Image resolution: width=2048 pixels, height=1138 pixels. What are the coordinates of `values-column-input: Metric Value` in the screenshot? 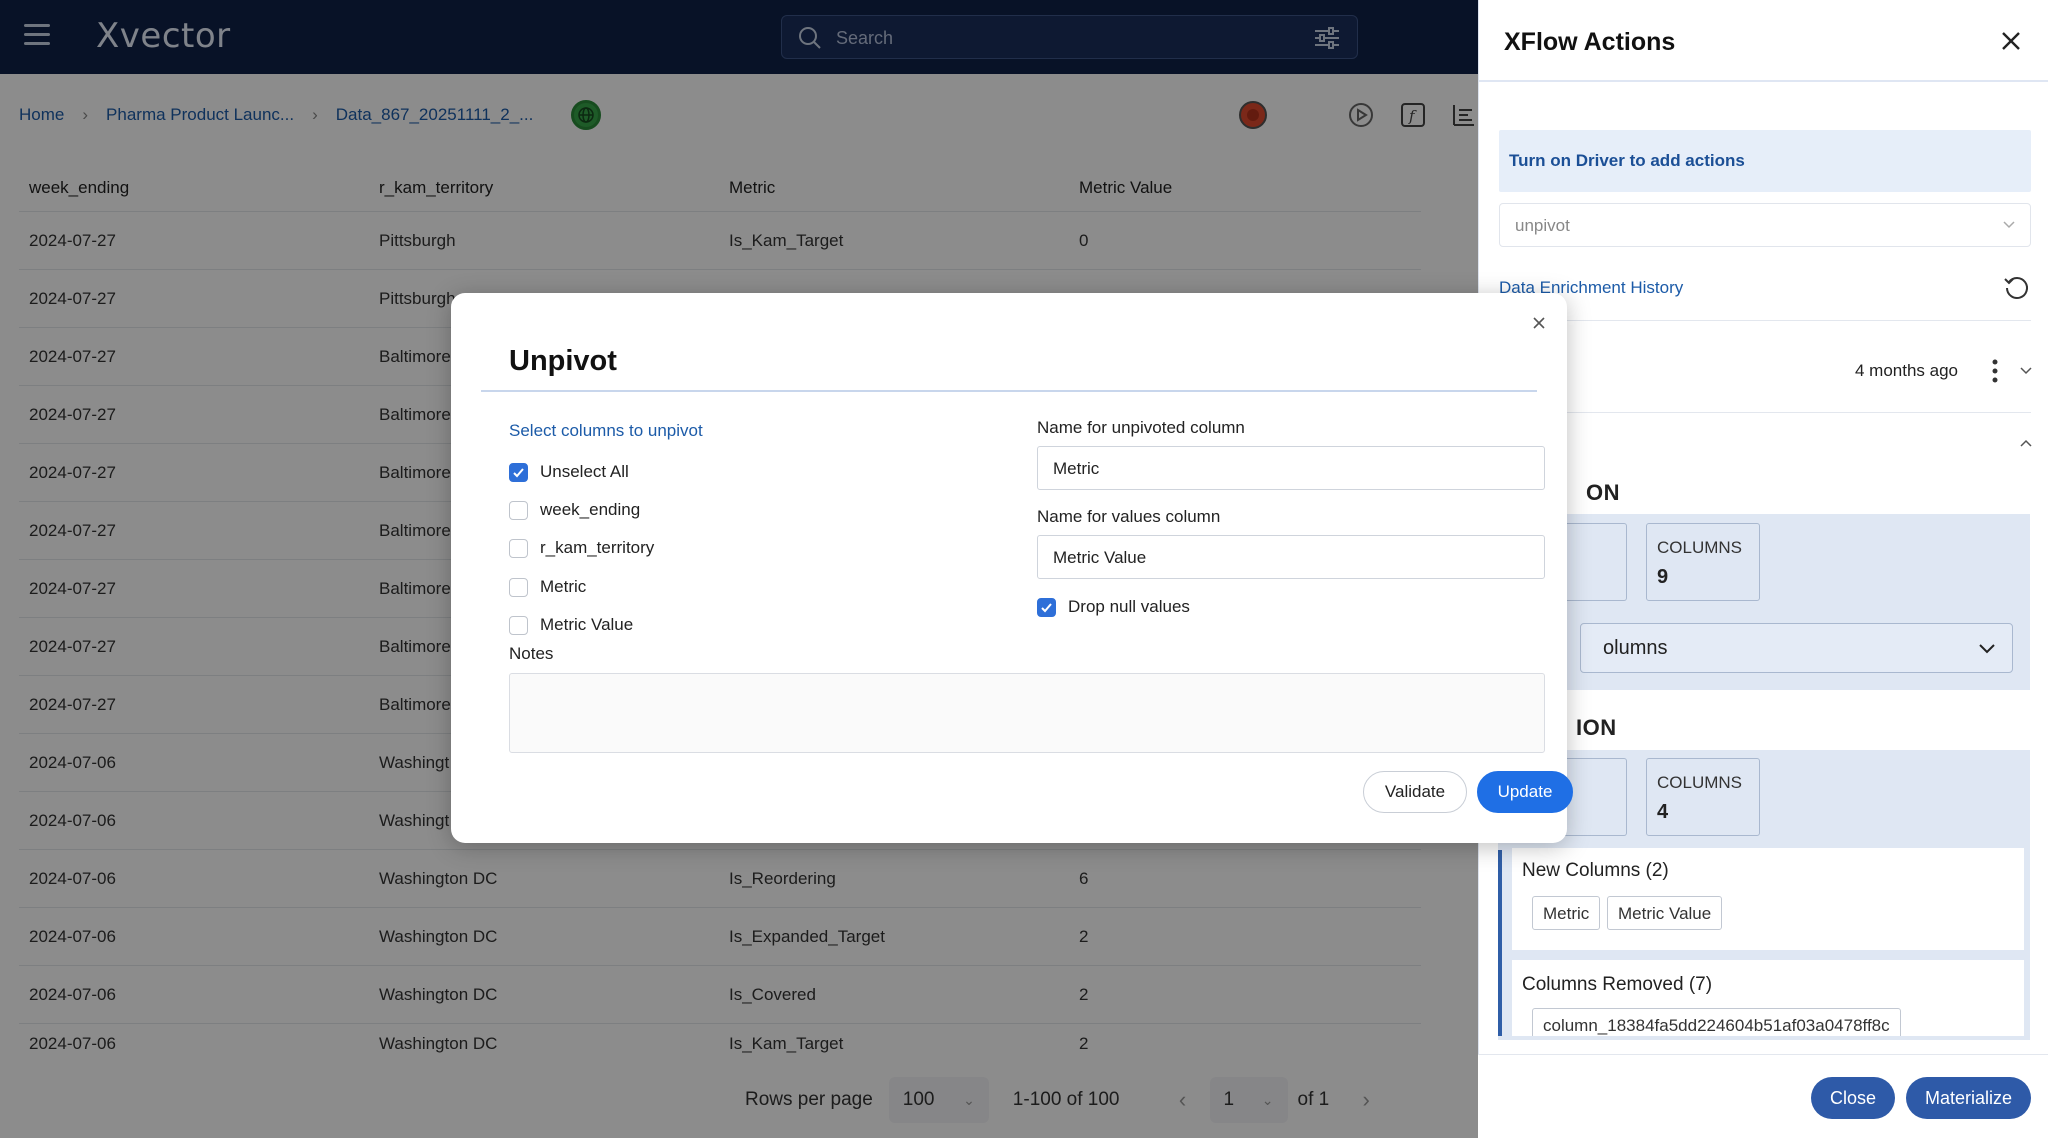 It's located at (1291, 557).